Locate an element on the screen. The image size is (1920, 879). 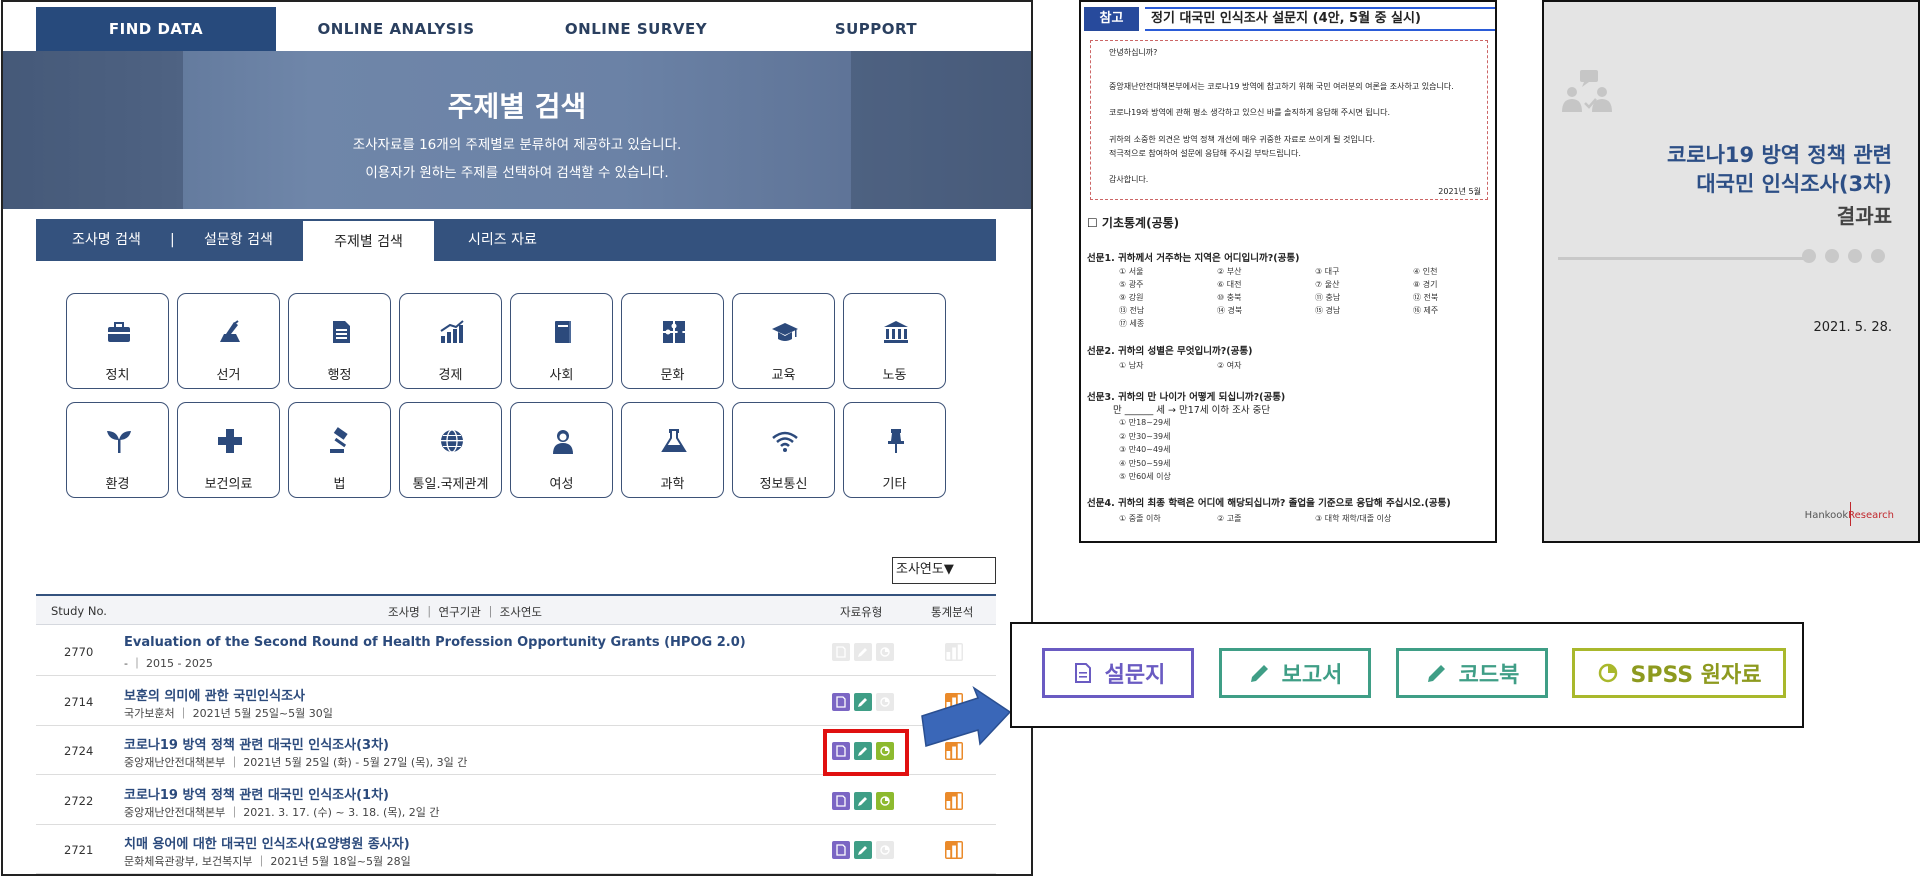
question-1: 선문1. 귀하께서 거주하는 지역은 어디입니까?(공통) is located at coordinates (1193, 258).